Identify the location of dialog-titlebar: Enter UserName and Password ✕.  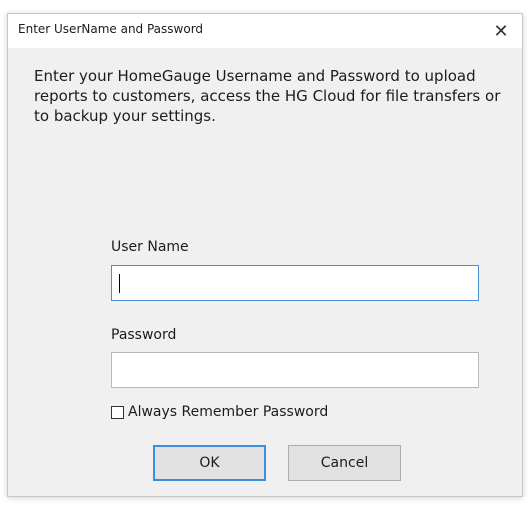
(265, 31).